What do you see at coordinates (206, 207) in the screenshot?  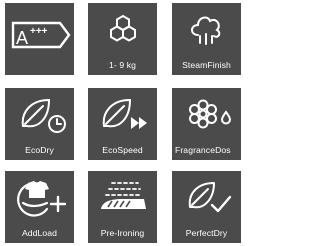 I see `feature-tile-perfect-dry: PerfectDry` at bounding box center [206, 207].